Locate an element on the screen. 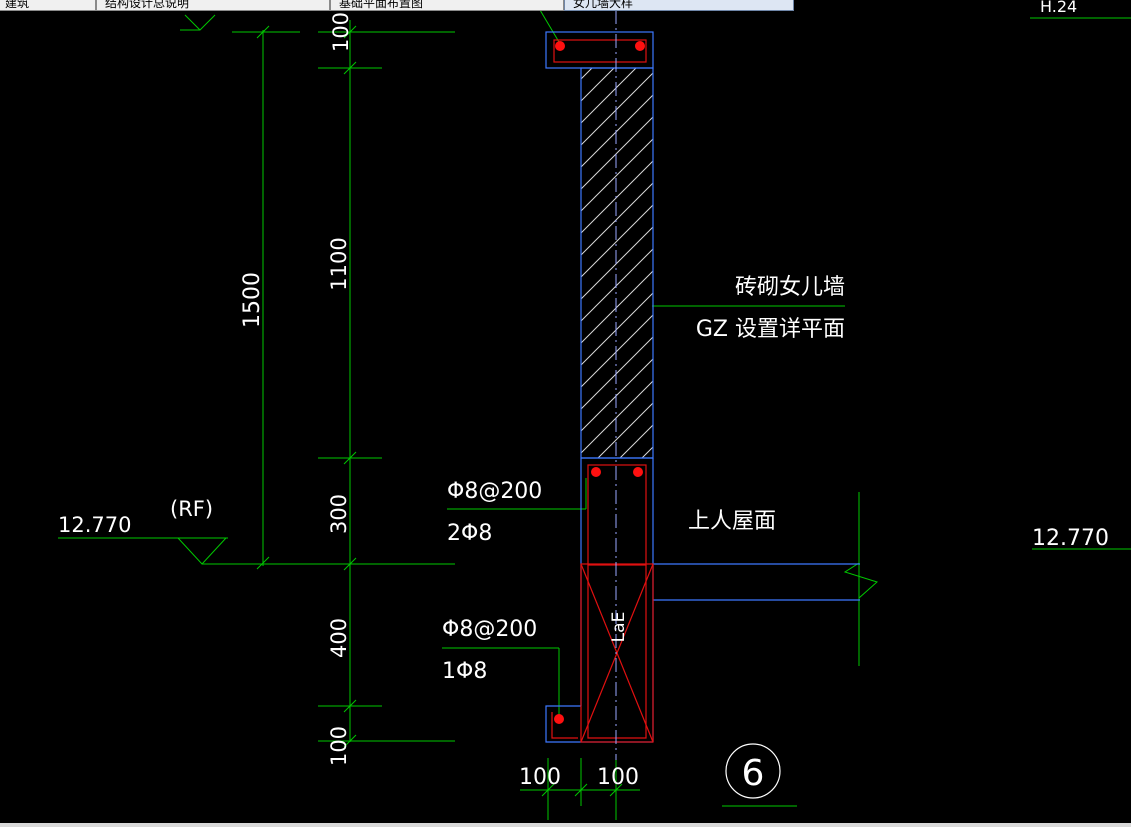 The height and width of the screenshot is (827, 1131). tab-4-active: 女儿墙大样 is located at coordinates (679, 5).